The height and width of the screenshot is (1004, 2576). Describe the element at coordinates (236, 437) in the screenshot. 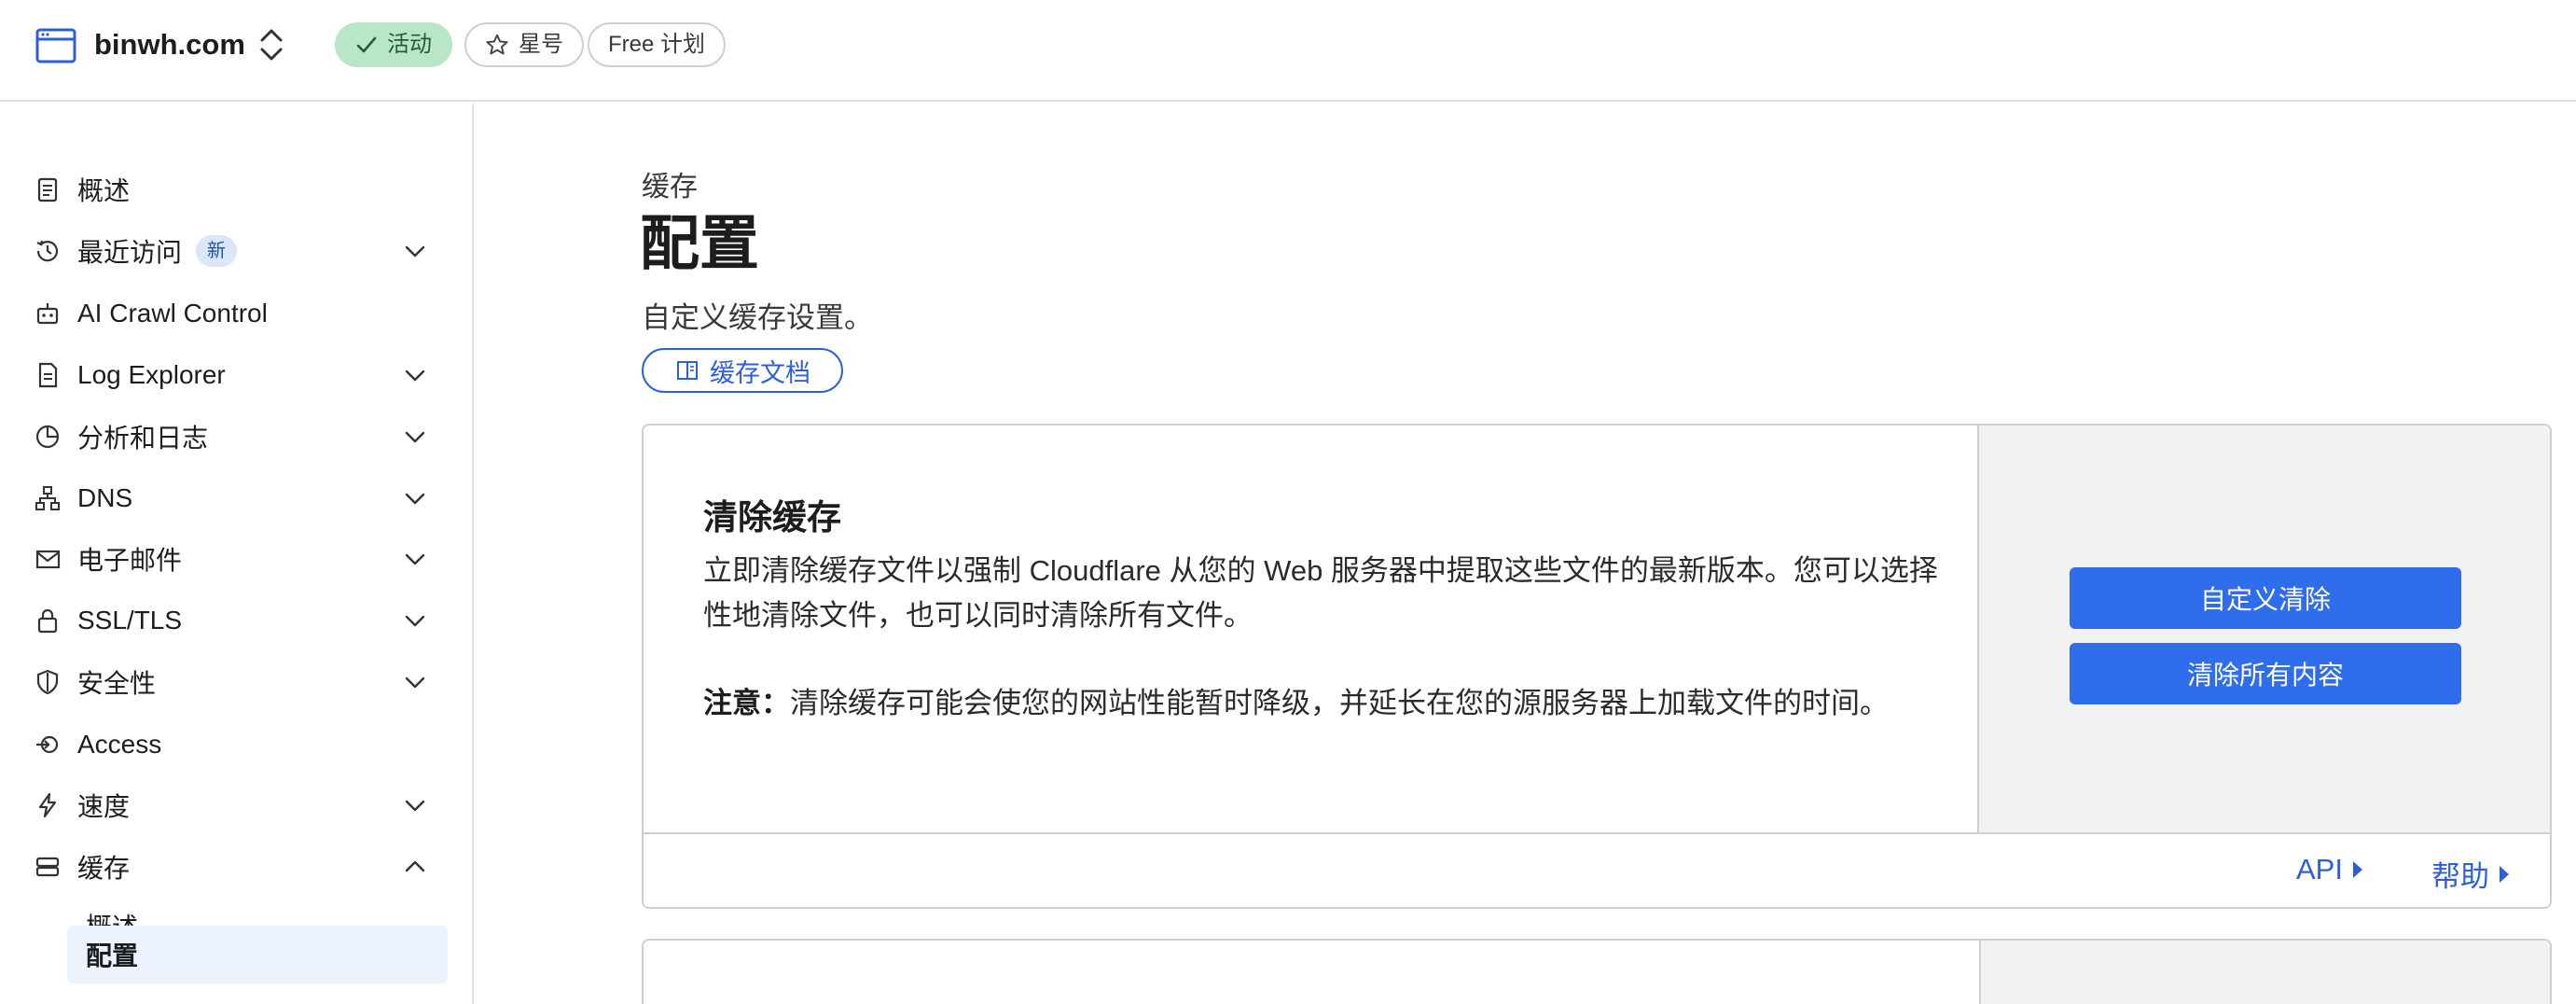

I see `sidebar-item-analytics: 分析和日志` at that location.